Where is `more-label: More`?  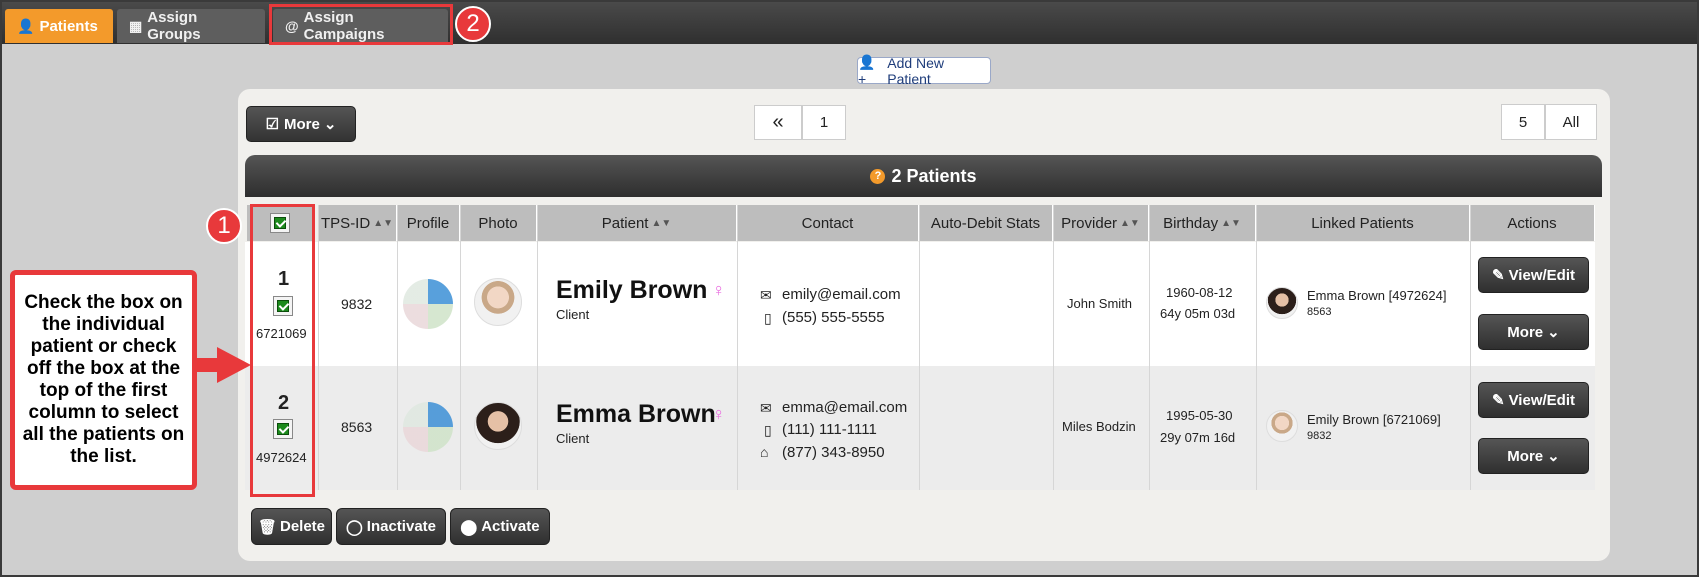 more-label: More is located at coordinates (302, 124).